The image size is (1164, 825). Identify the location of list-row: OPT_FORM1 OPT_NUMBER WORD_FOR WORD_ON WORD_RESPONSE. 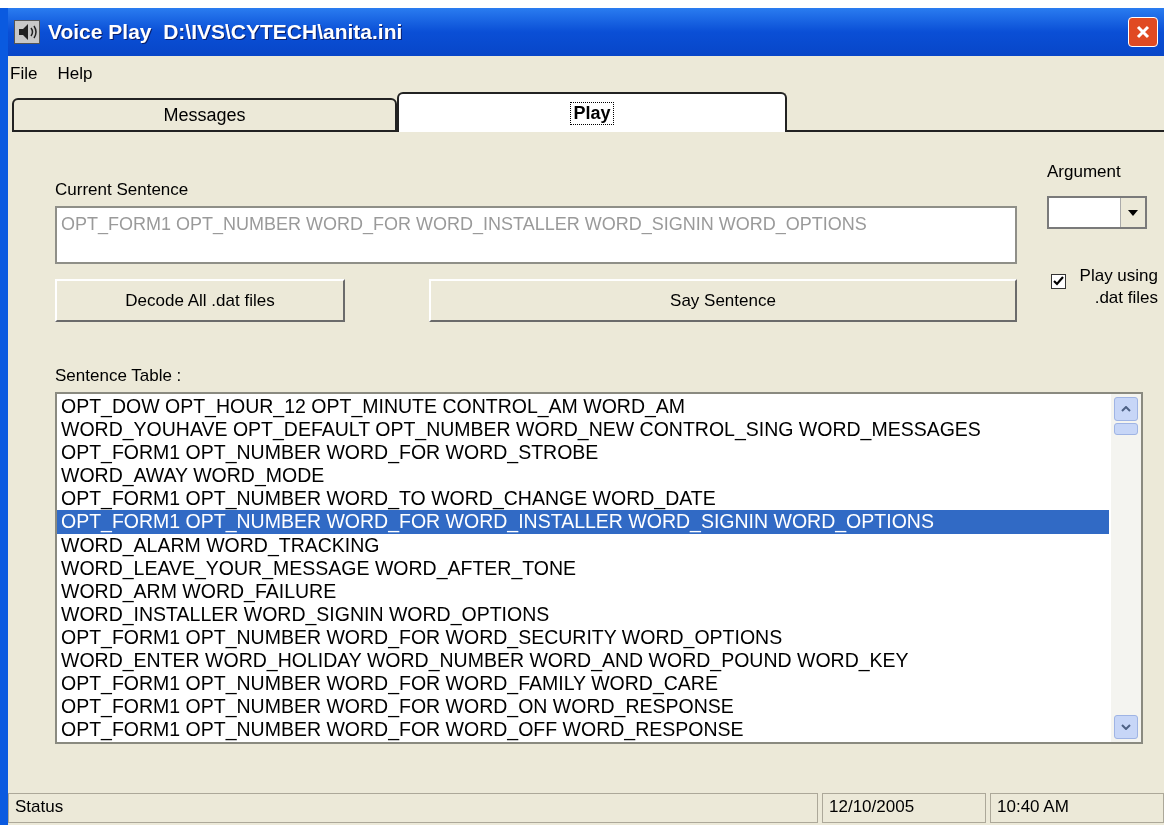
(583, 707).